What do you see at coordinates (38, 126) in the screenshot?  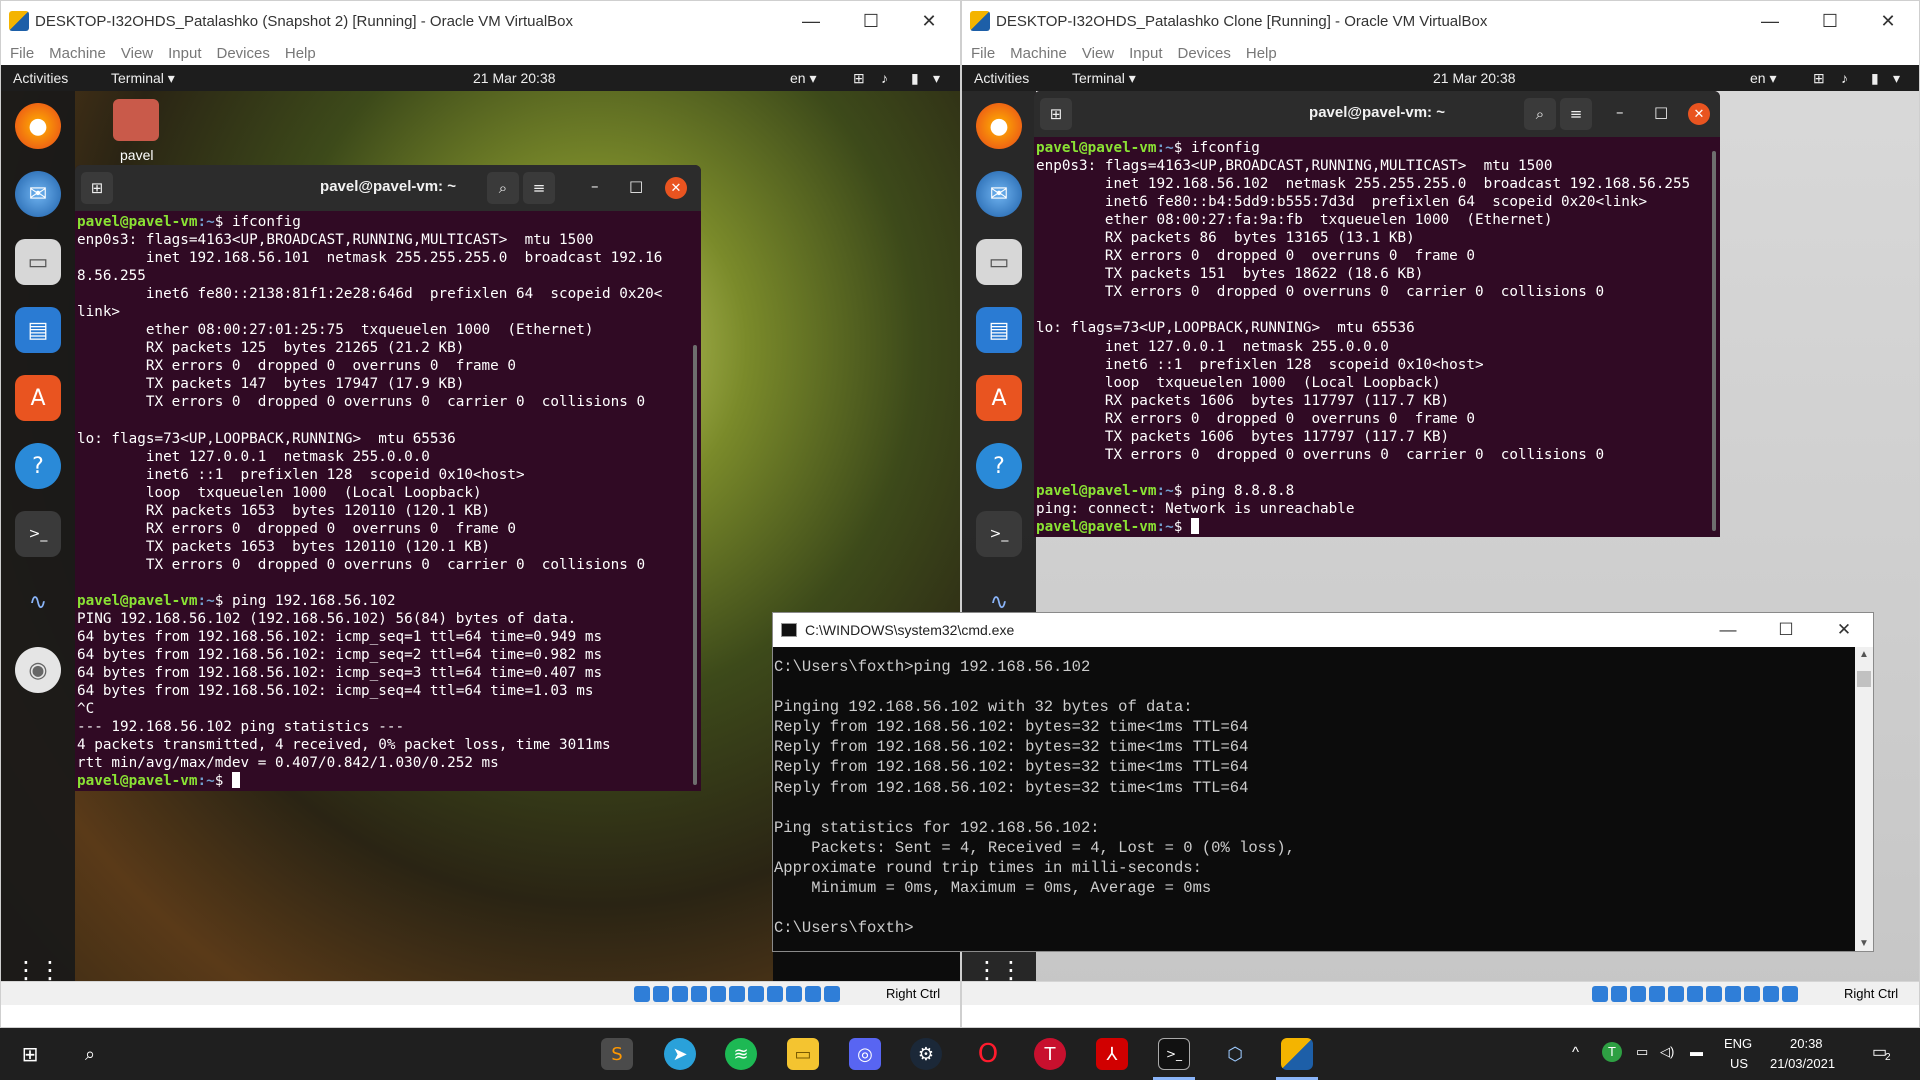 I see `firefox-icon: ●` at bounding box center [38, 126].